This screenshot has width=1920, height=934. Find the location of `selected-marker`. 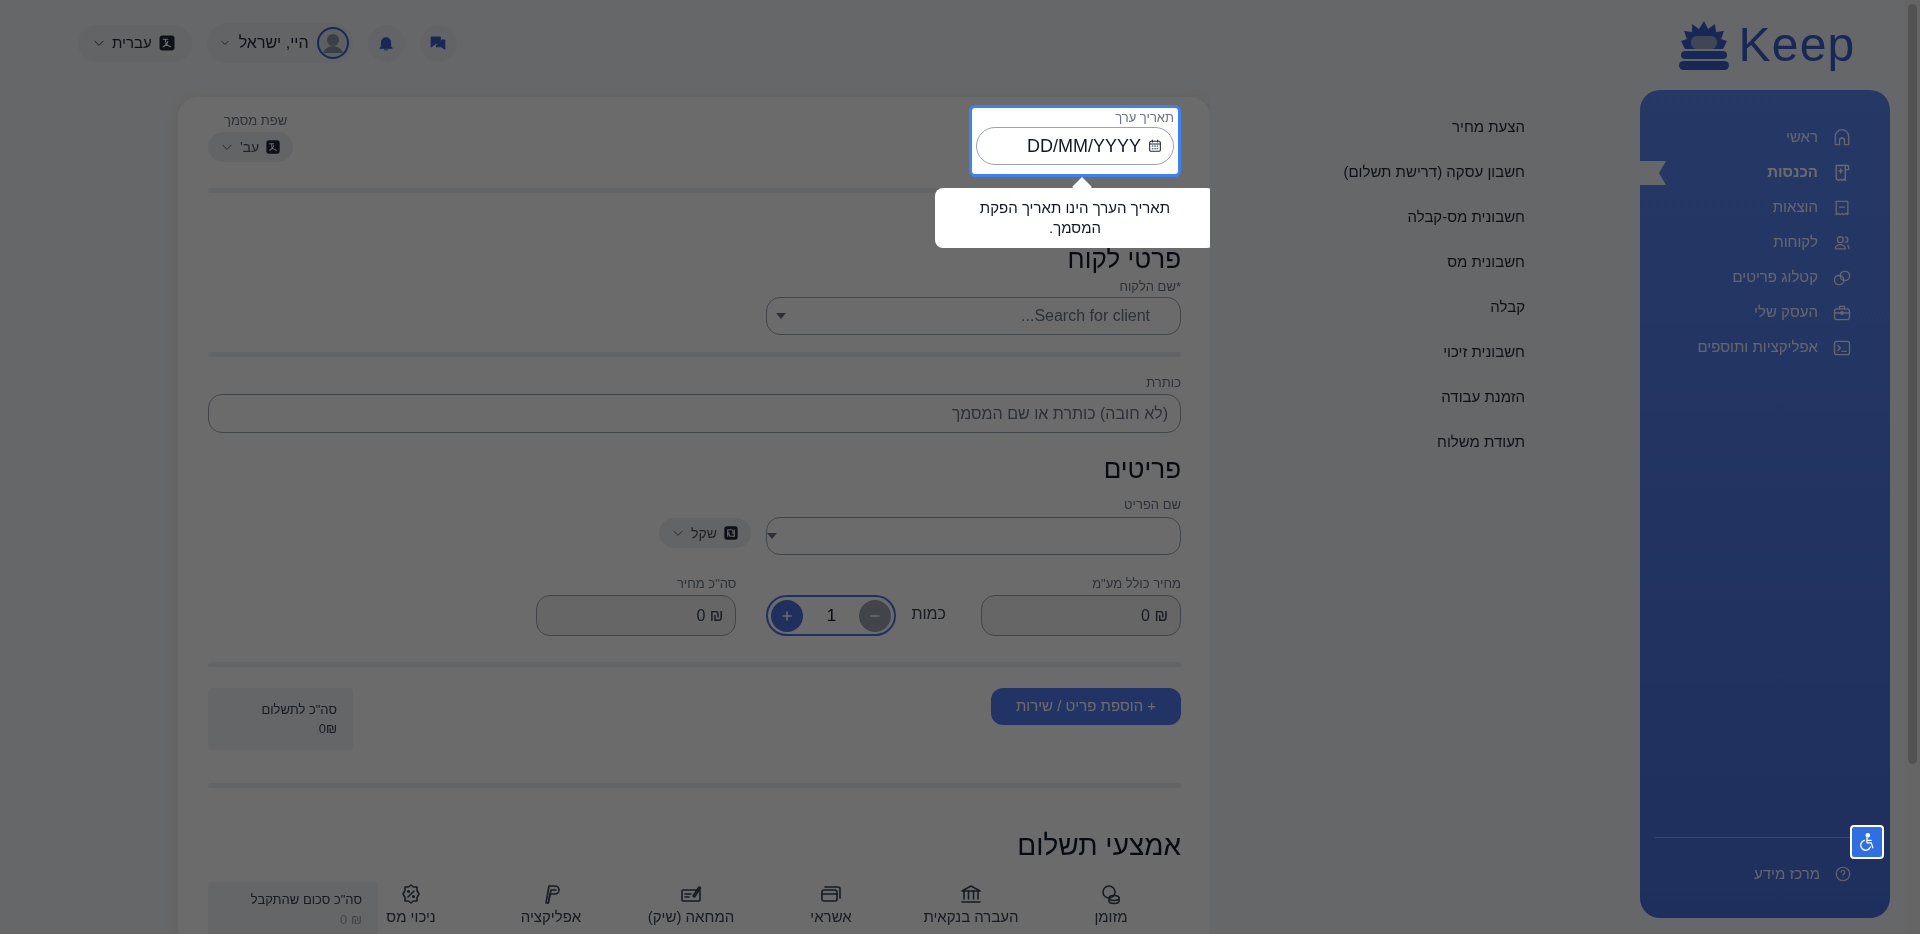

selected-marker is located at coordinates (1653, 173).